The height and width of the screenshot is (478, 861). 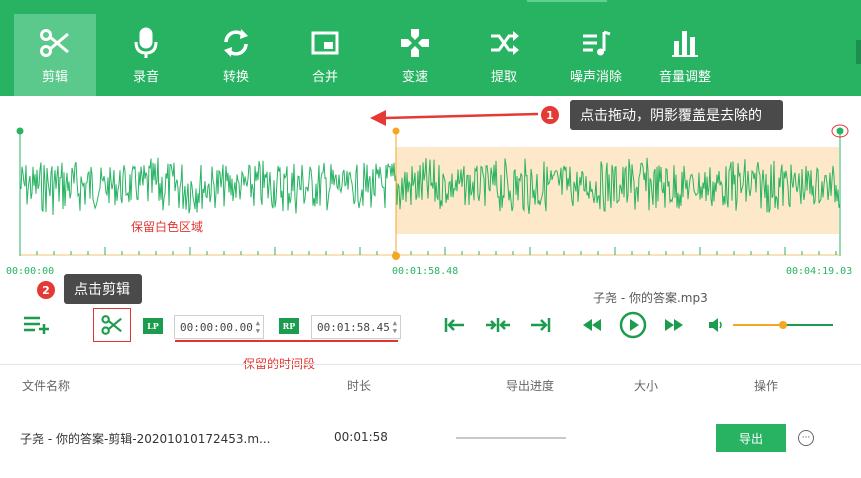 I want to click on go-cursor-button, so click(x=498, y=325).